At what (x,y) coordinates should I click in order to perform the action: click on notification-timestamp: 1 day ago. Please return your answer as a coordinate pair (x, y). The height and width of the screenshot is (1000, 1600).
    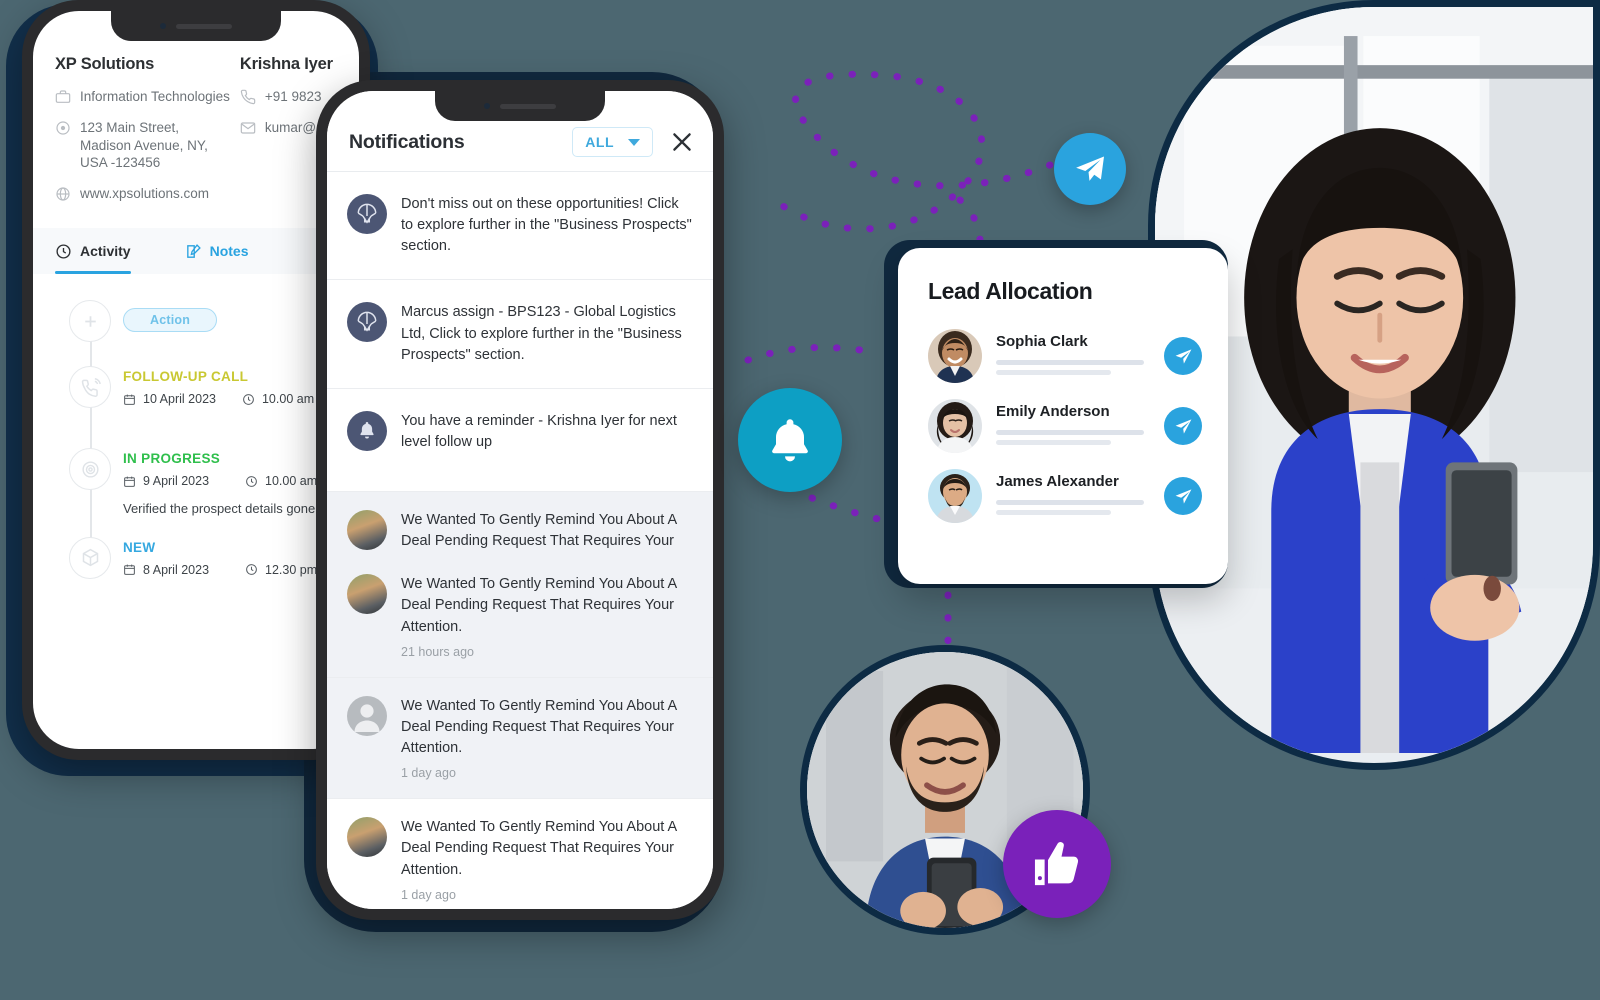
    Looking at the image, I should click on (428, 773).